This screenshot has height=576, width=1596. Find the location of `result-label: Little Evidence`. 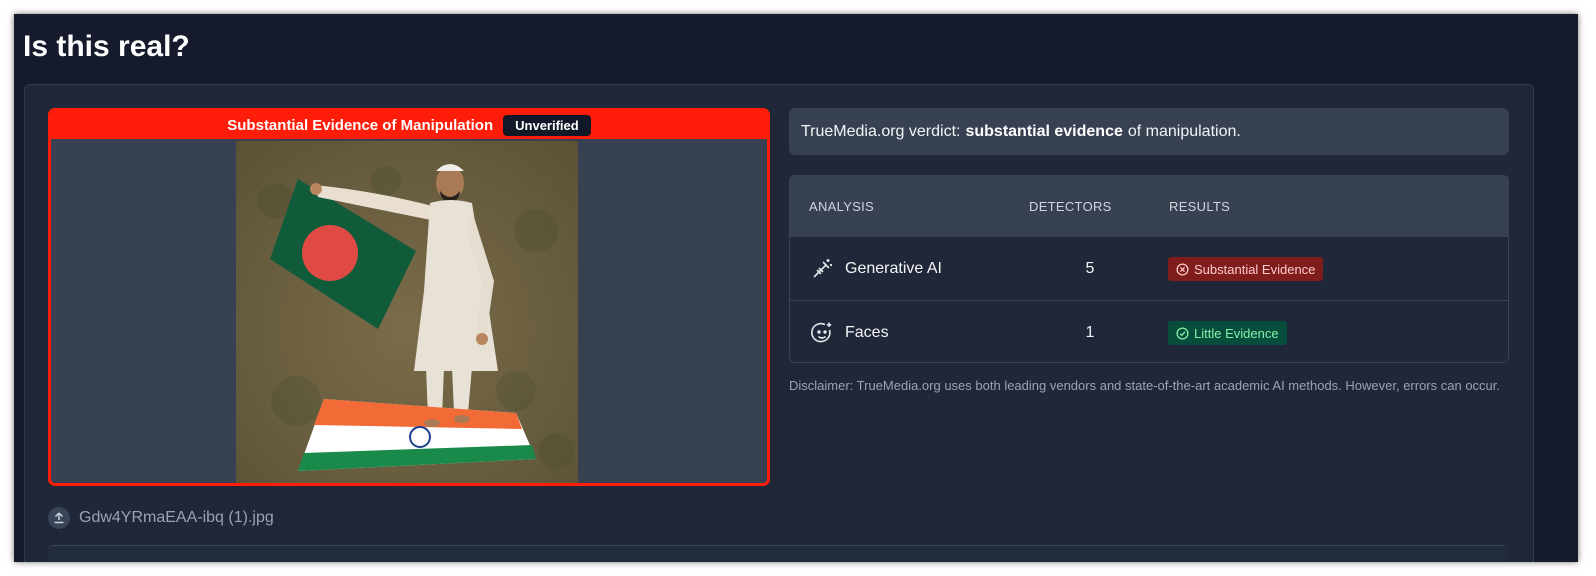

result-label: Little Evidence is located at coordinates (1236, 333).